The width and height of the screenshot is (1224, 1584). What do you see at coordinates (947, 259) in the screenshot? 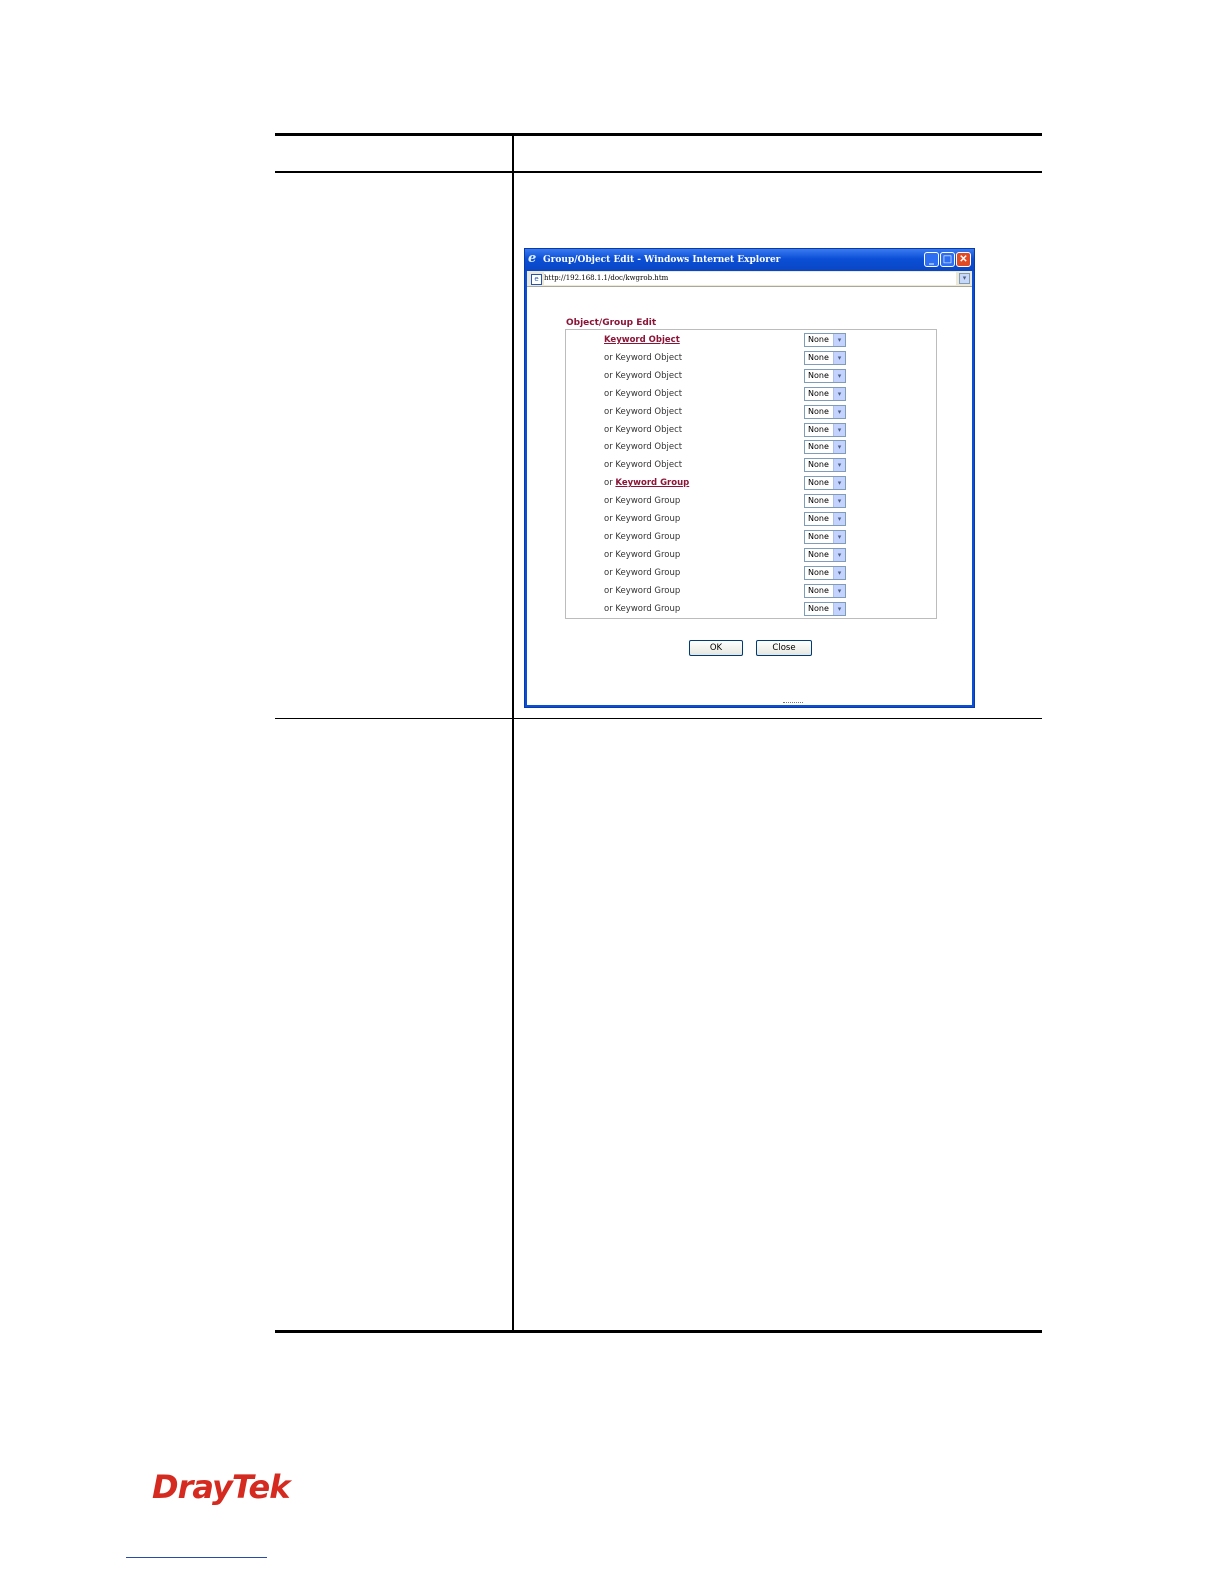
I see `maximize-icon: □` at bounding box center [947, 259].